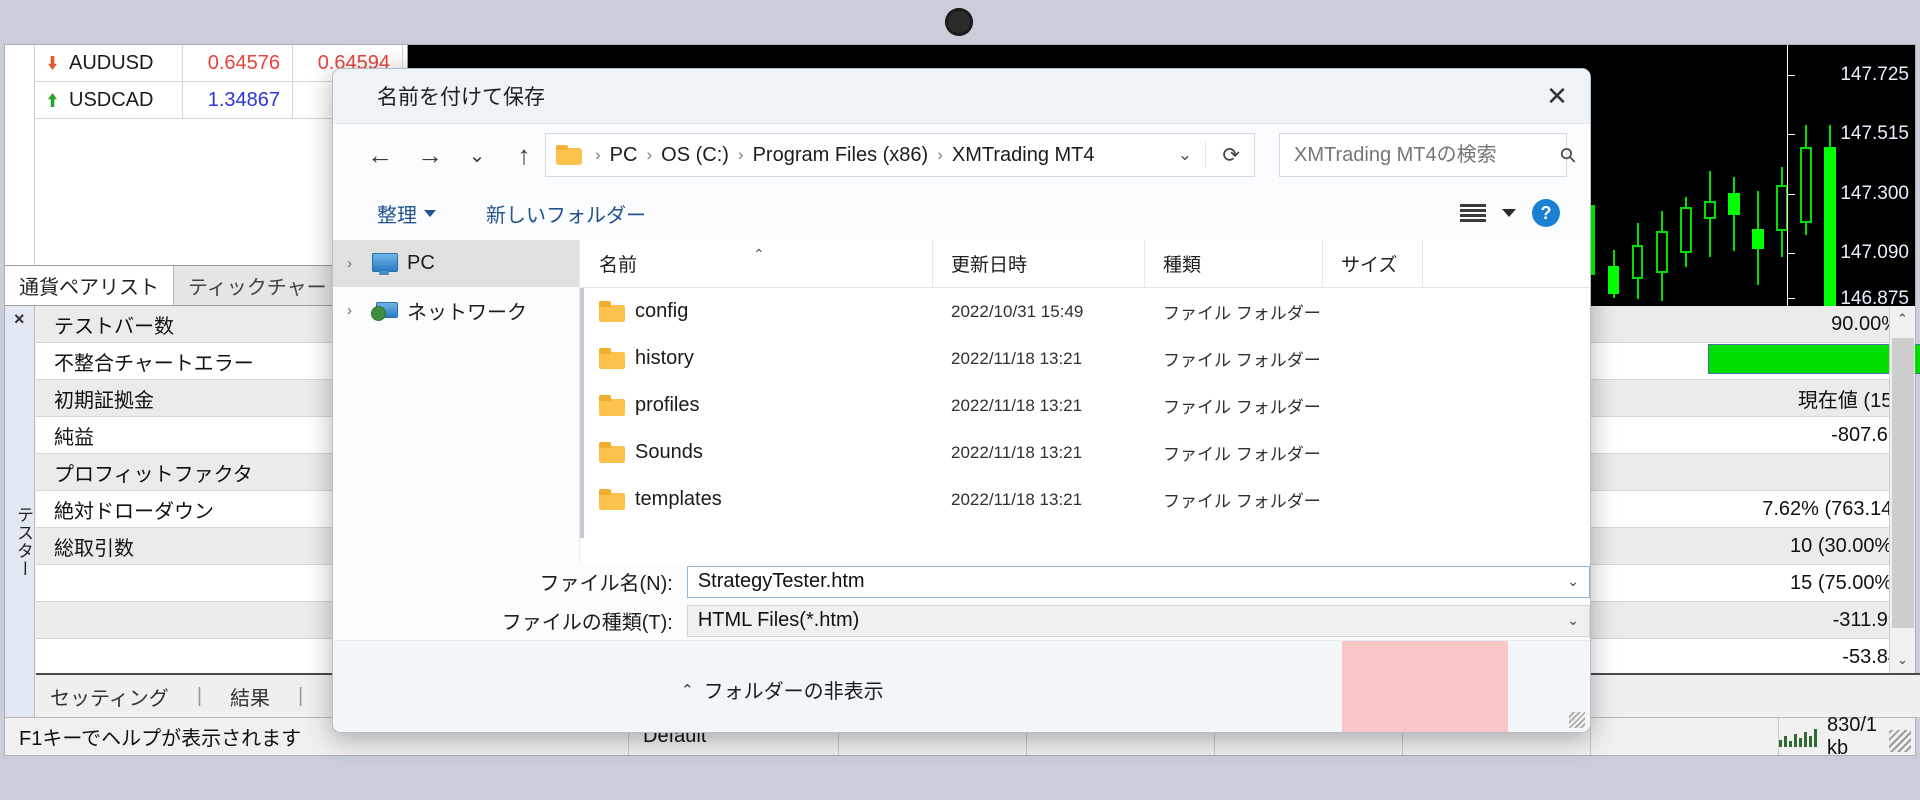 This screenshot has width=1920, height=800. I want to click on network-icon, so click(384, 311).